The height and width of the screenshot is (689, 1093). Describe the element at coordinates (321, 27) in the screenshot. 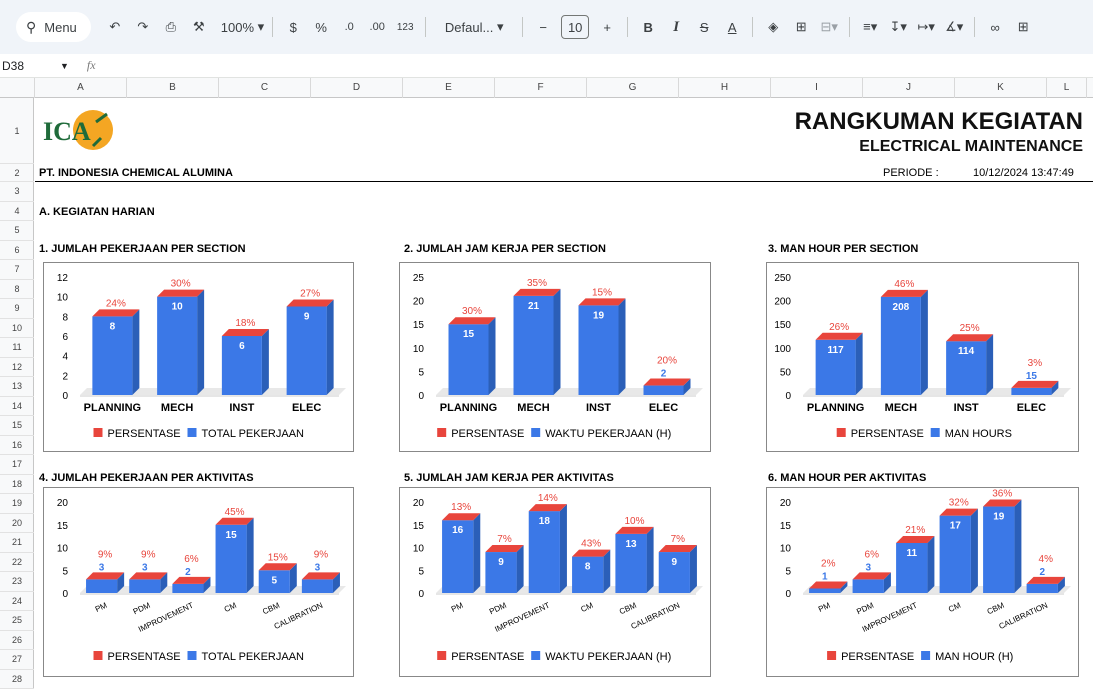

I see `percent-button: %` at that location.